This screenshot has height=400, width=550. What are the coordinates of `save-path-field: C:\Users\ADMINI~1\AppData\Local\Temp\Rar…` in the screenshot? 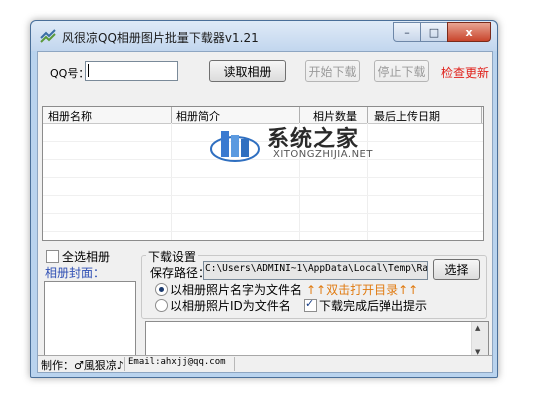 It's located at (315, 270).